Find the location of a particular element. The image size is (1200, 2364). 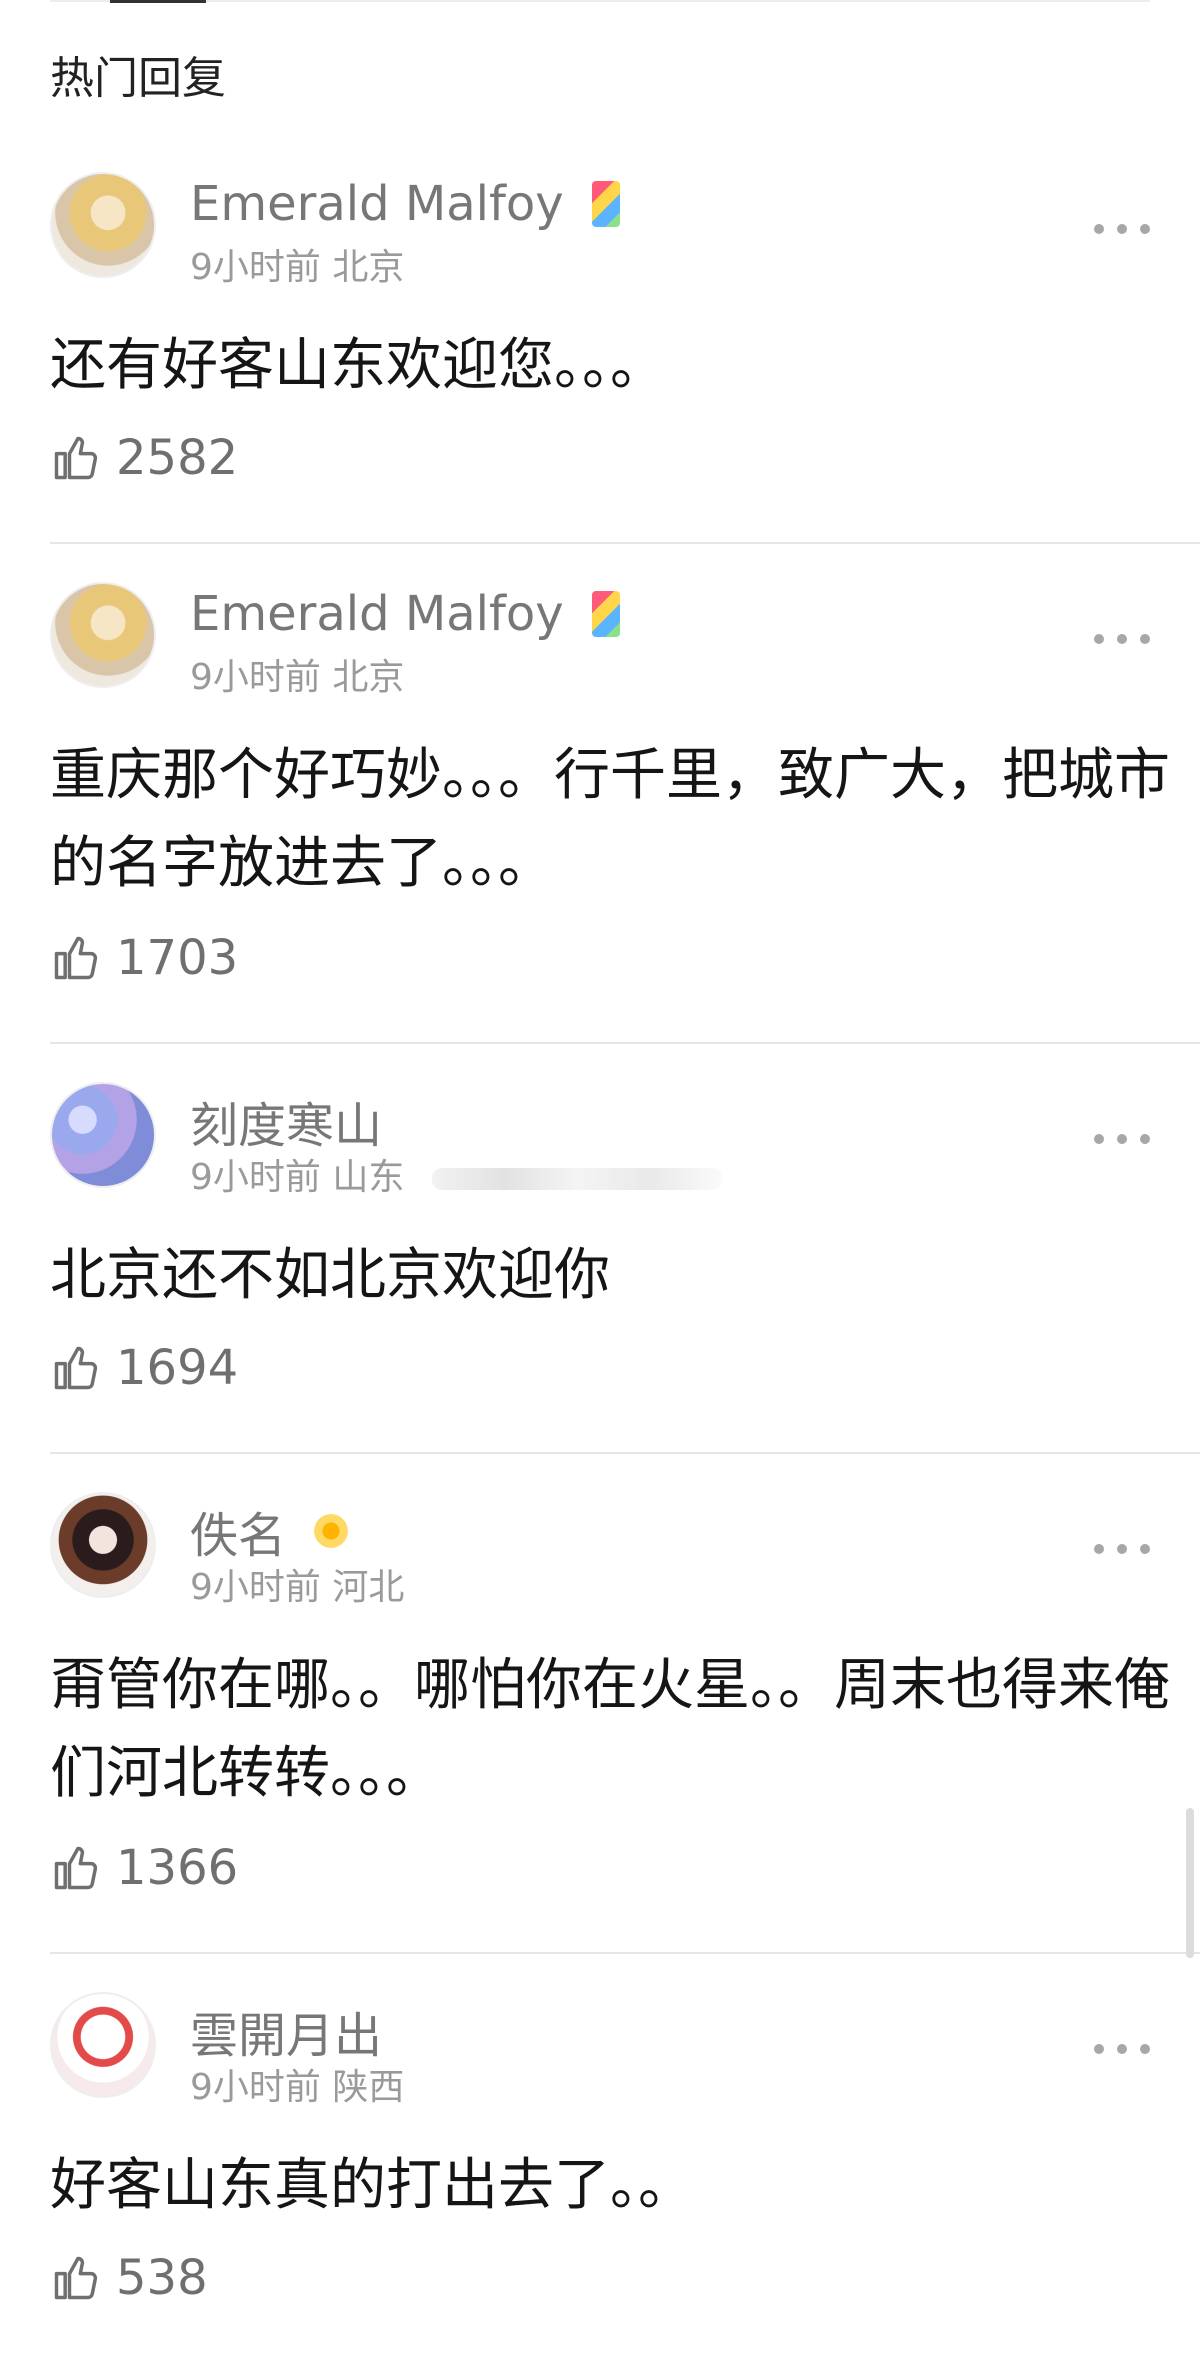

like-button: 1703 is located at coordinates (144, 958).